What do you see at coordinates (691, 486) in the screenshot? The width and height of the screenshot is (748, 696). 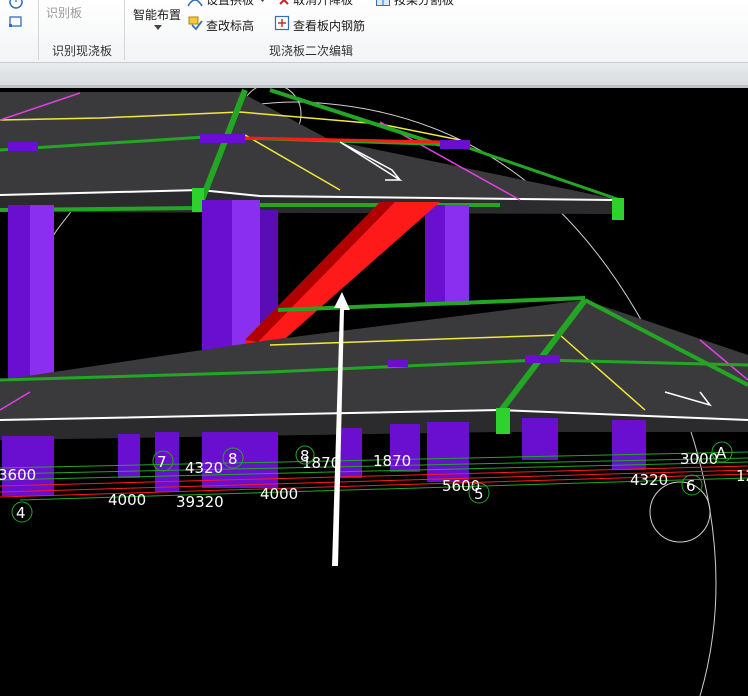 I see `axis-label: 6` at bounding box center [691, 486].